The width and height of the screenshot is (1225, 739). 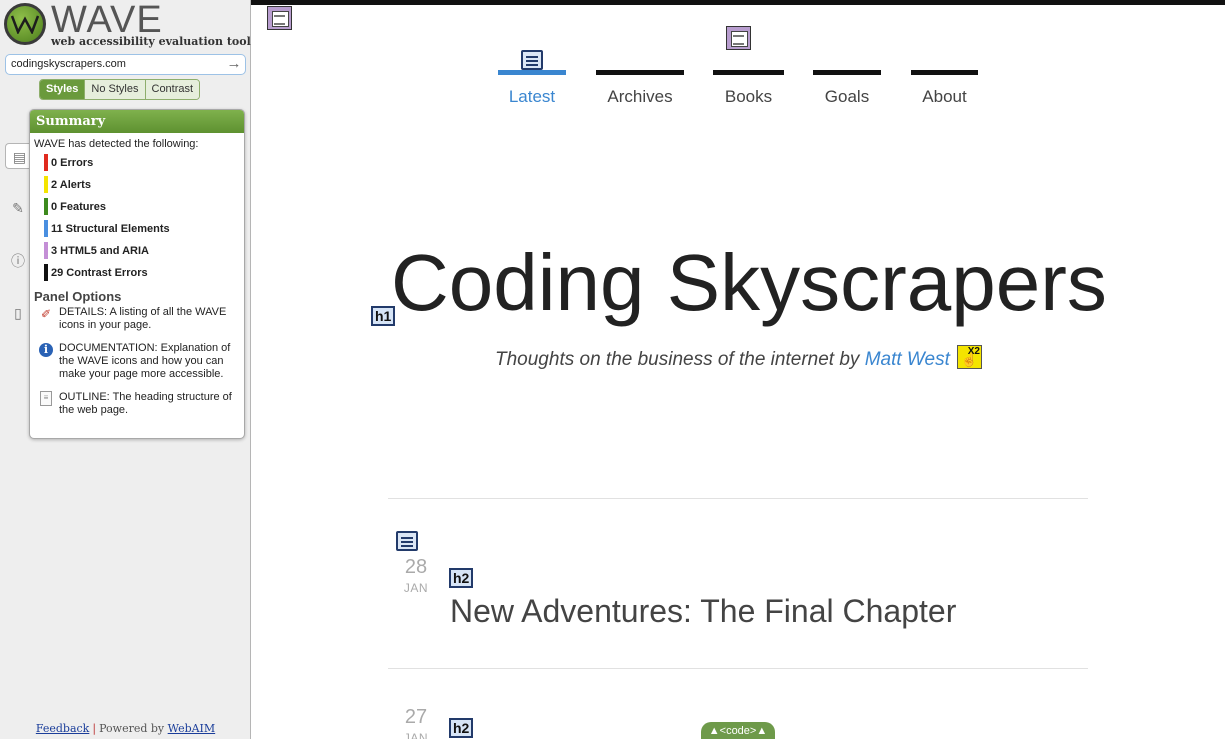 I want to click on wave-logo-mark, so click(x=25, y=24).